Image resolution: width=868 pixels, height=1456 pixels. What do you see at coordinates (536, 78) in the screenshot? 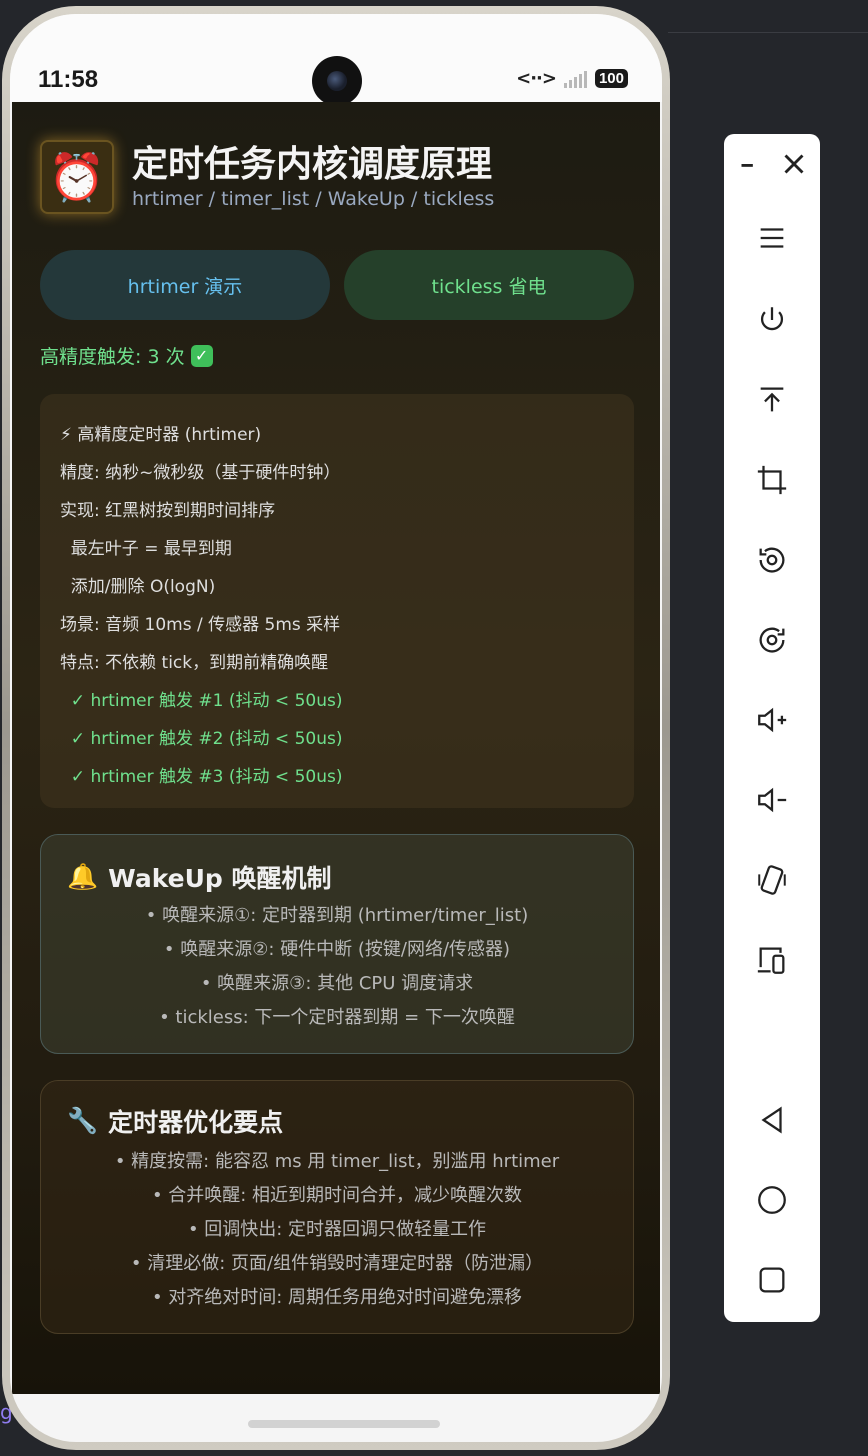
I see `network-icon: <··>` at bounding box center [536, 78].